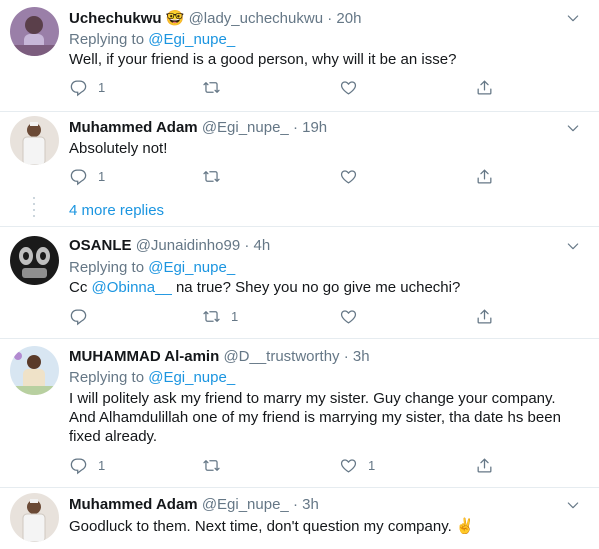 This screenshot has height=549, width=599. I want to click on display-name: MUHAMMAD Al-amin, so click(144, 356).